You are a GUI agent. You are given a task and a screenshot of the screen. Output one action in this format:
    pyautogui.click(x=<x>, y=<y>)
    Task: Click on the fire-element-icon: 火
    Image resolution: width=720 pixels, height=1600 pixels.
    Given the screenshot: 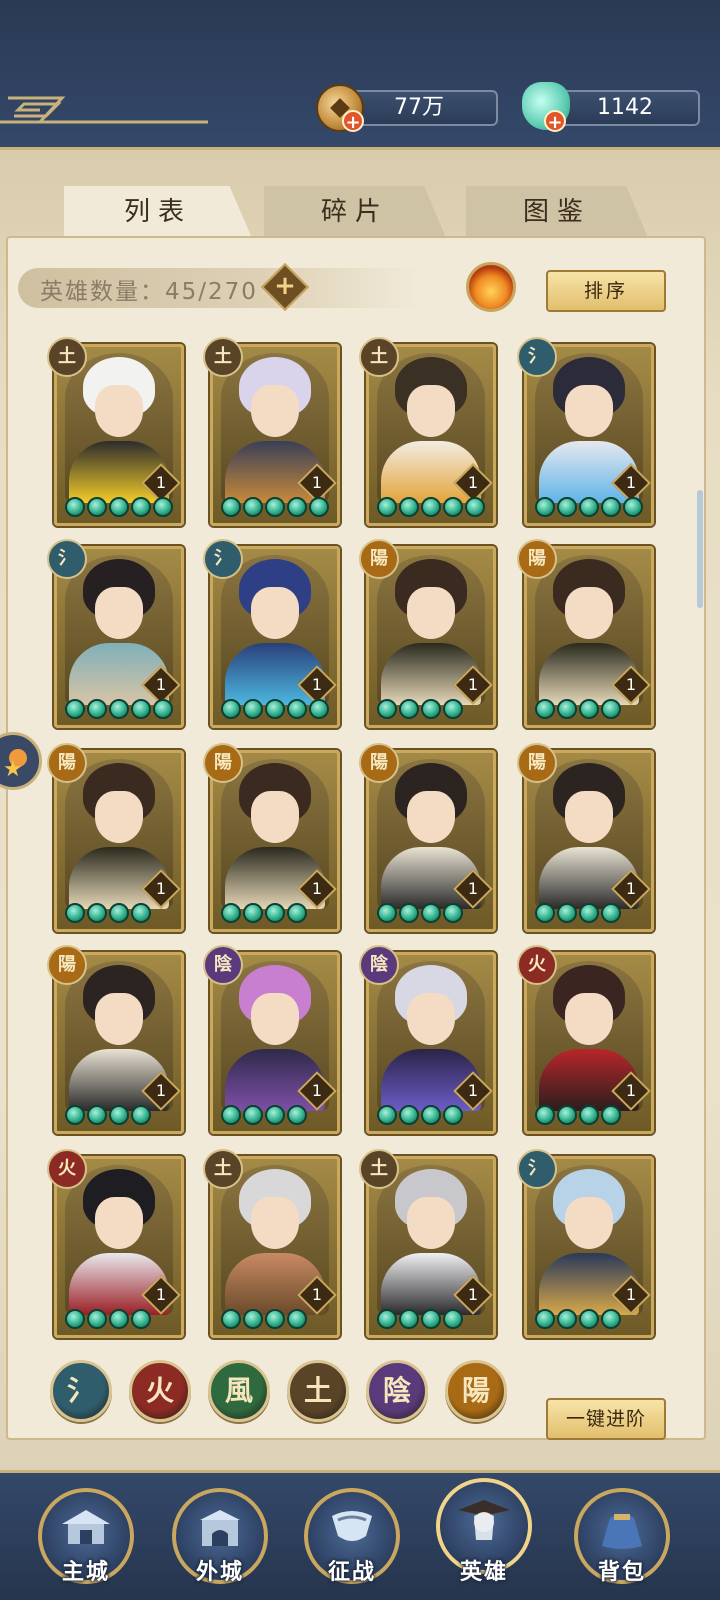 What is the action you would take?
    pyautogui.click(x=537, y=965)
    